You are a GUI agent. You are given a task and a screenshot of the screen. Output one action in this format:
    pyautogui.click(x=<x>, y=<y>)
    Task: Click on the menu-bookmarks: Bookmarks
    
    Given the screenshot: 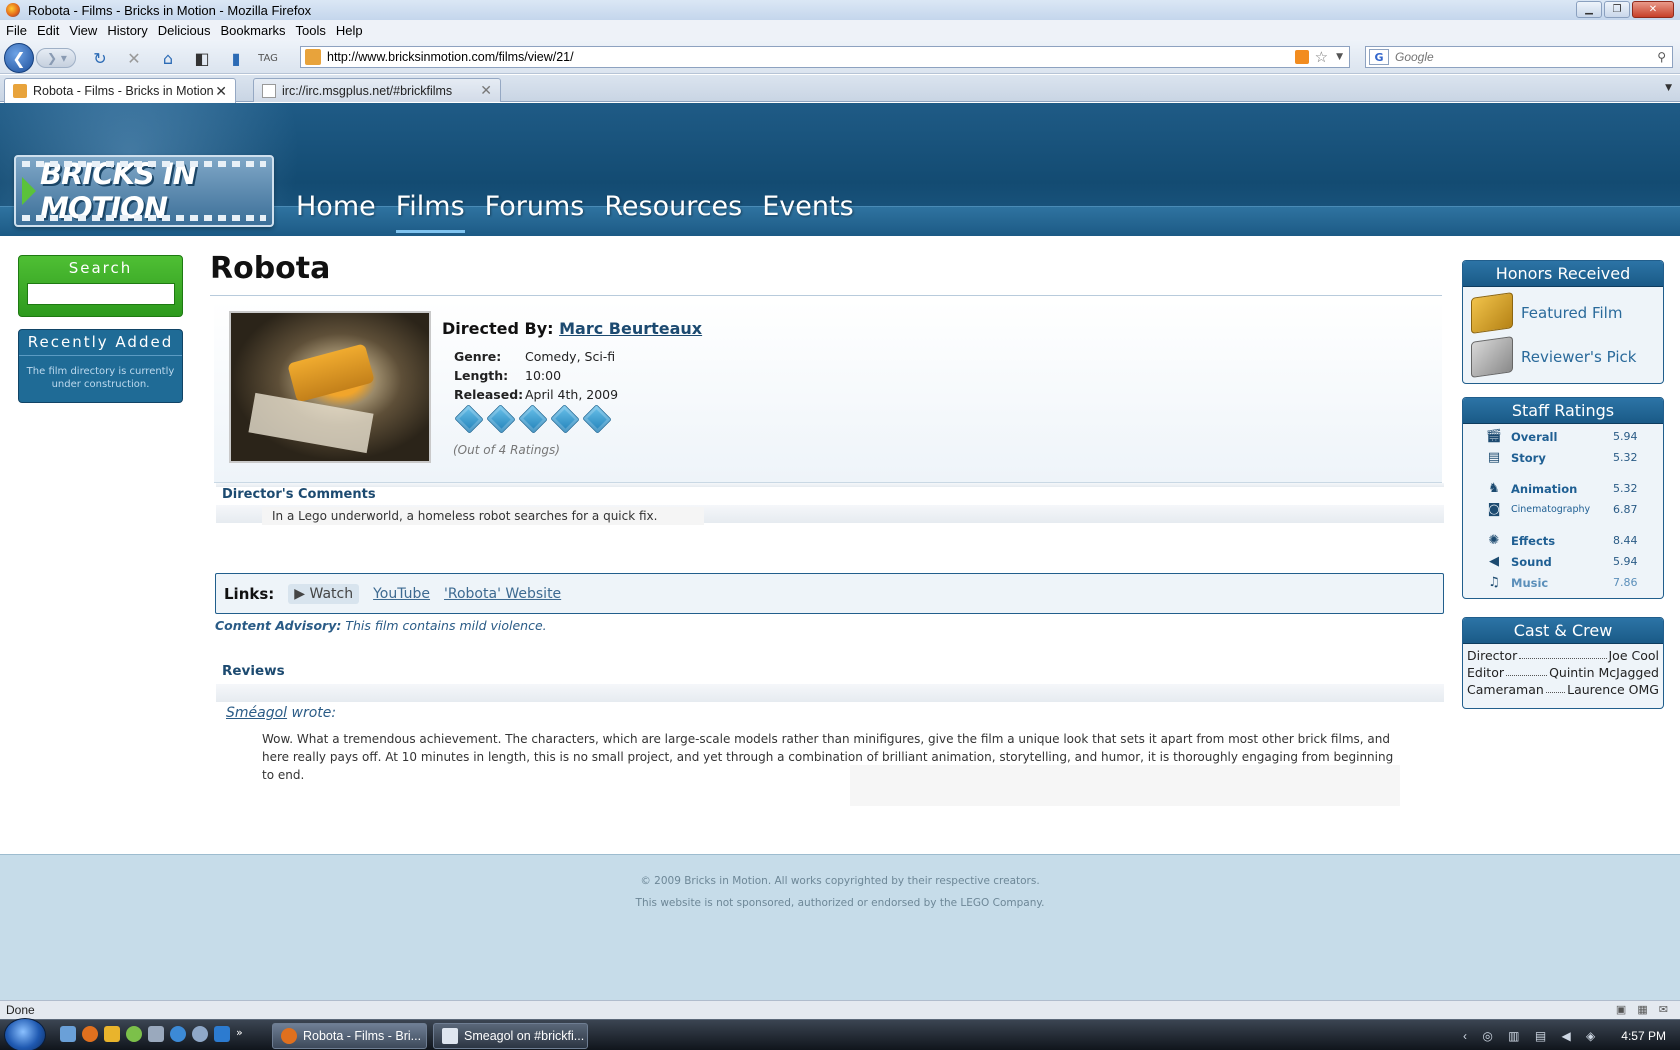 What is the action you would take?
    pyautogui.click(x=253, y=30)
    